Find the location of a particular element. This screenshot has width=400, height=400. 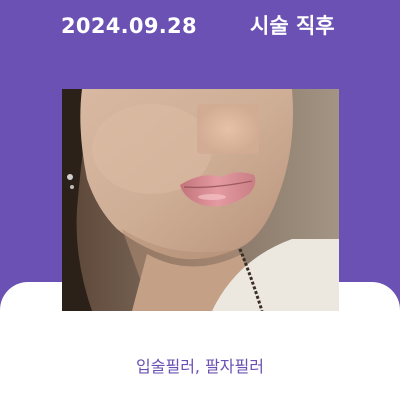

procedure-stage-label: 시술 직후 is located at coordinates (292, 26).